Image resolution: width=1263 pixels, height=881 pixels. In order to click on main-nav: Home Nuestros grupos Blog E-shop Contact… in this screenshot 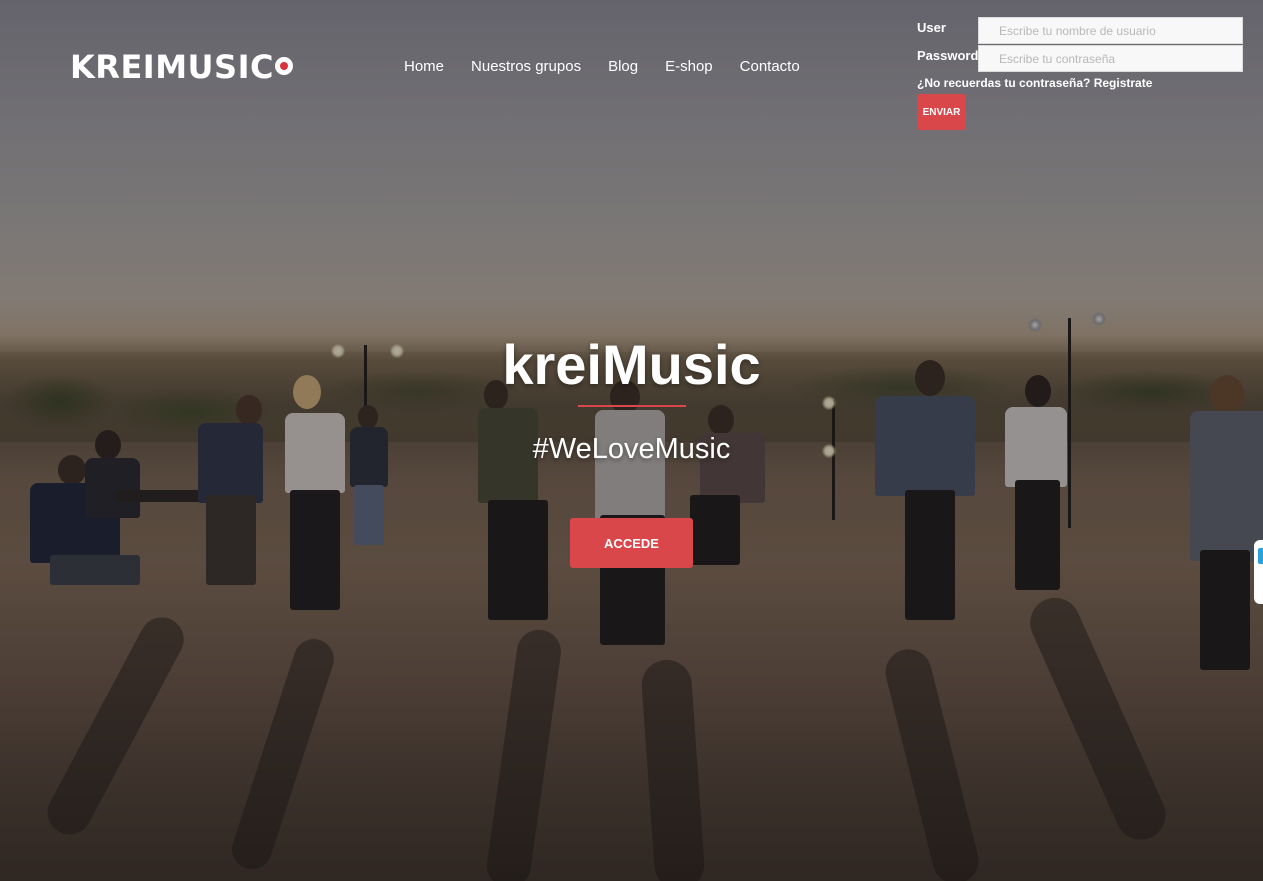, I will do `click(615, 67)`.